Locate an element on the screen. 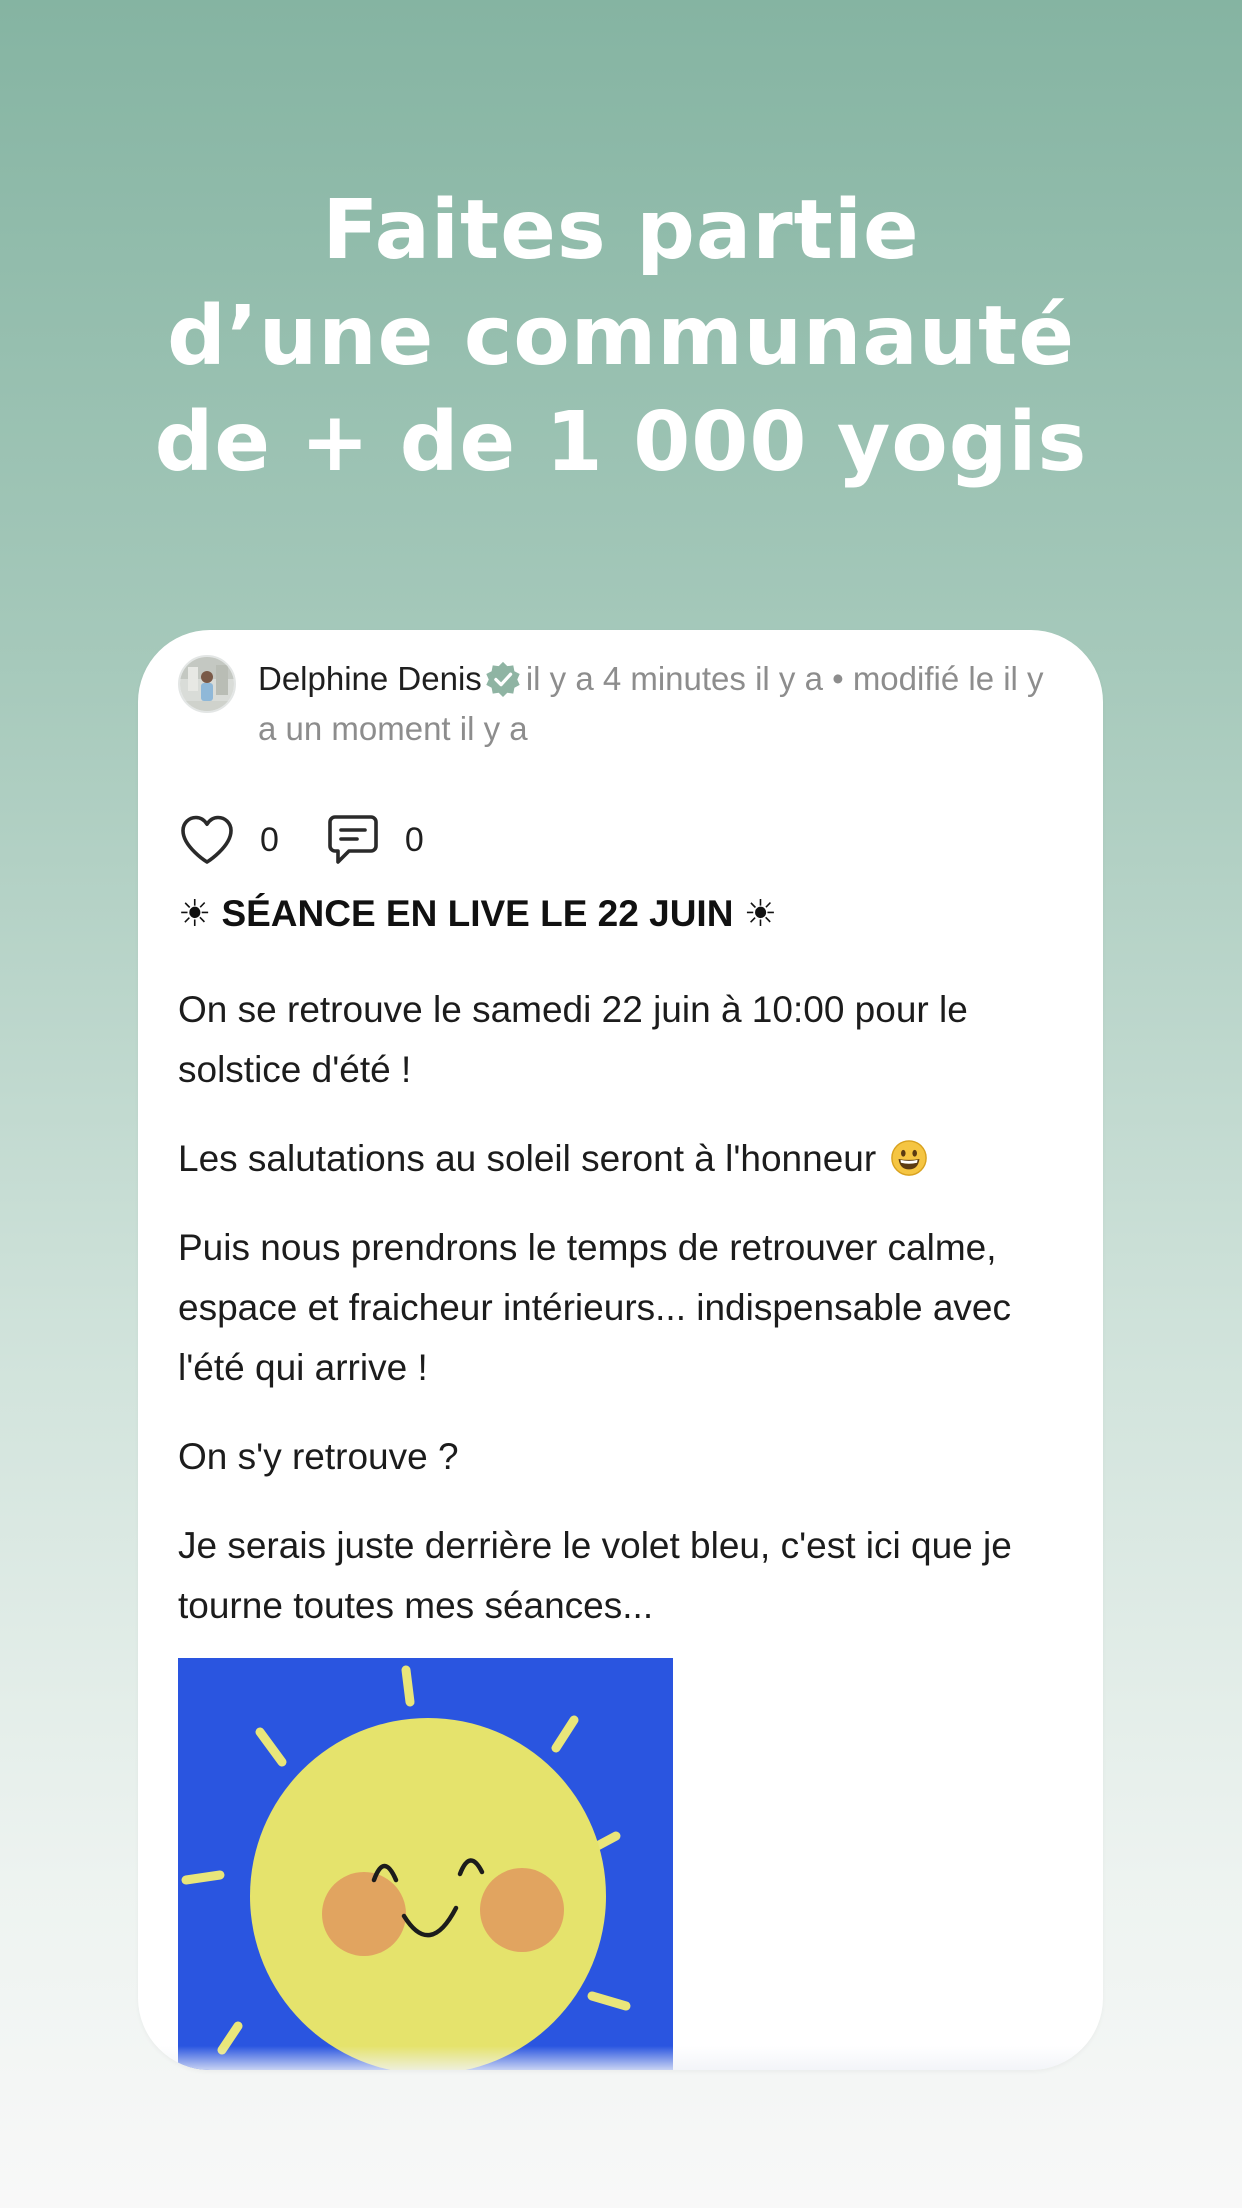 This screenshot has width=1242, height=2208. hero-title-line-1: Faites partie is located at coordinates (621, 230).